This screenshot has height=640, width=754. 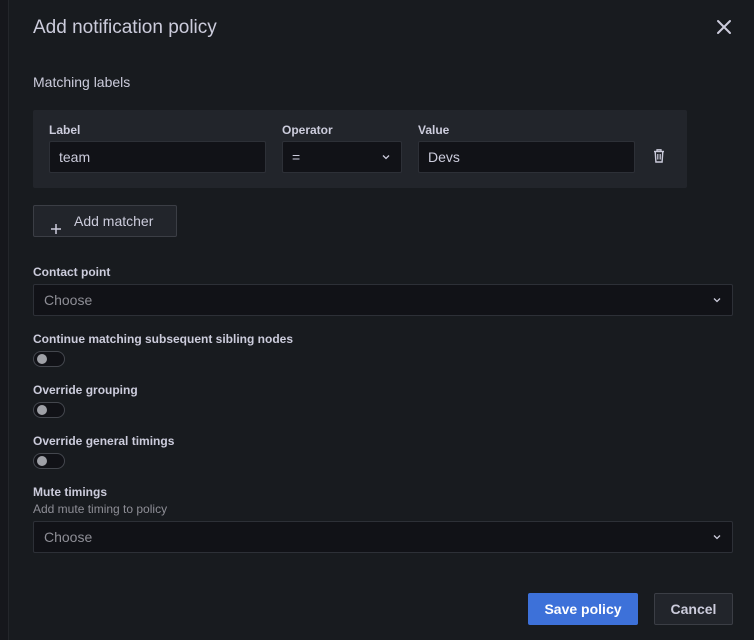 I want to click on mute-timings-description: Add mute timing to policy, so click(x=100, y=509).